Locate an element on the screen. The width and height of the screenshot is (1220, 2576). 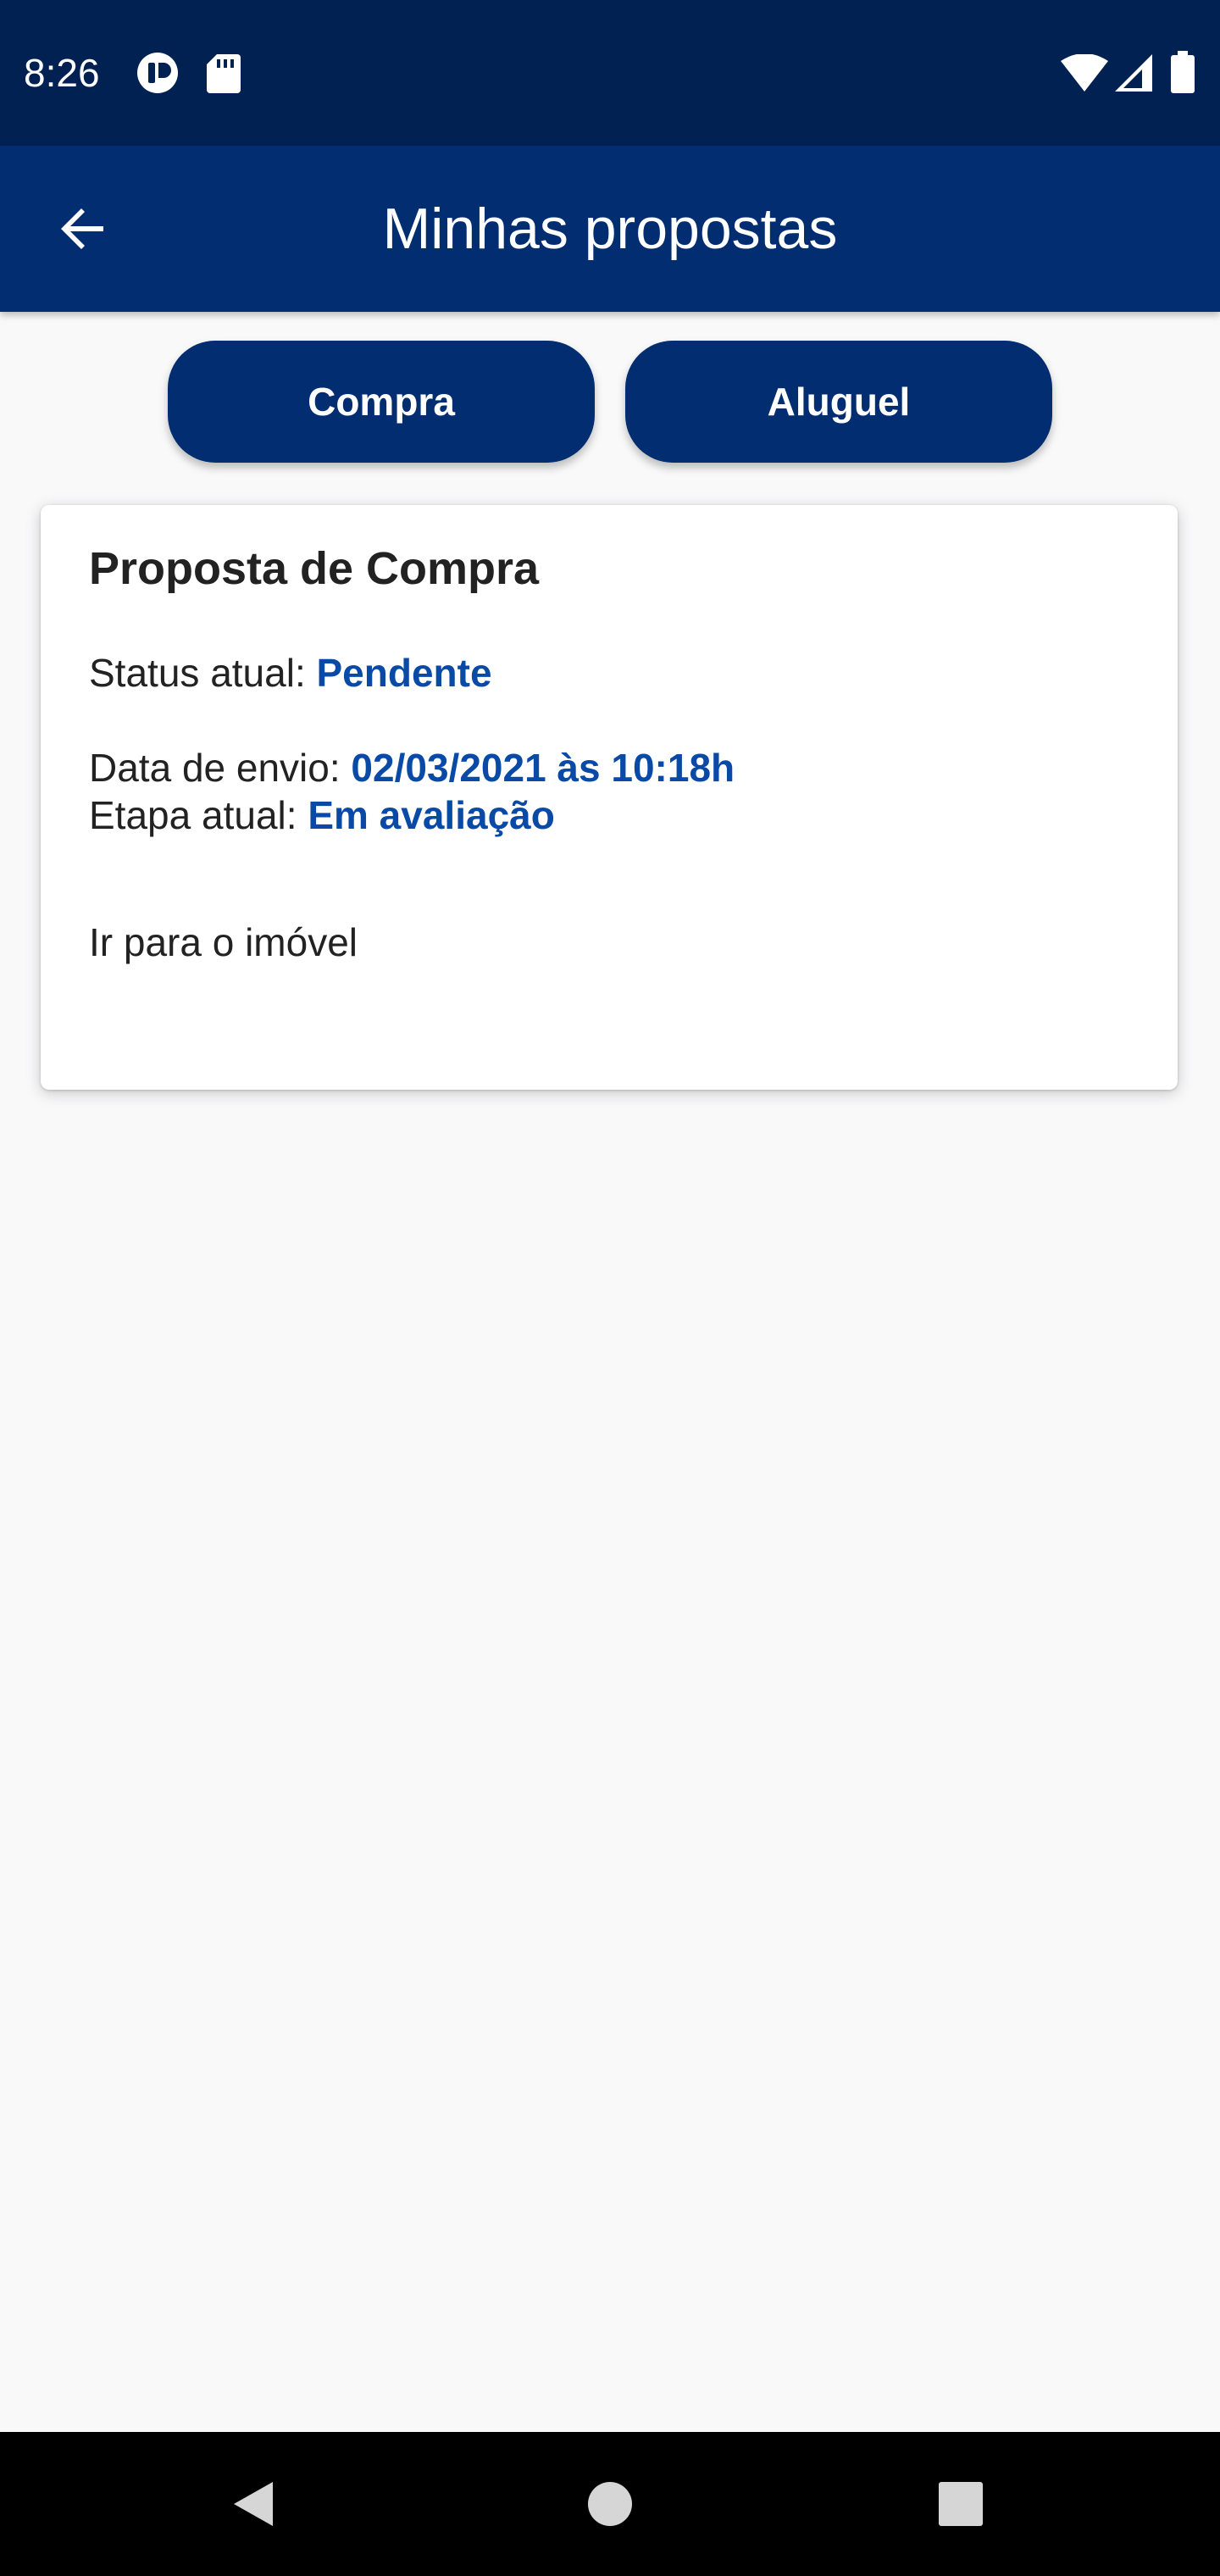
nav-back-button is located at coordinates (254, 2504).